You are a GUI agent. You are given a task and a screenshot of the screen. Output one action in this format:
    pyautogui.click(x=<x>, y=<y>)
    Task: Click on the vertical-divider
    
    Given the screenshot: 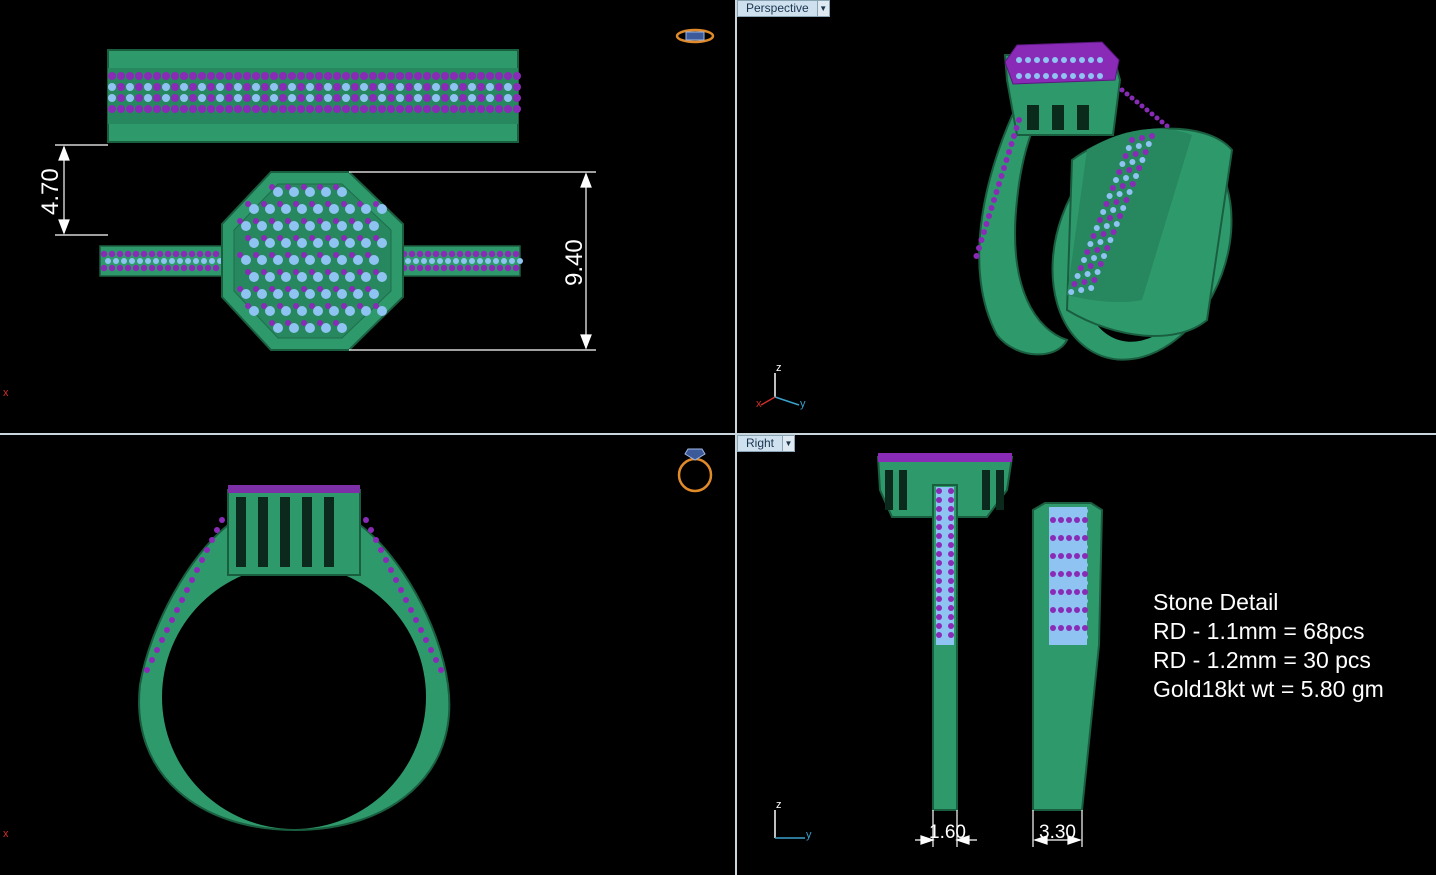 What is the action you would take?
    pyautogui.click(x=736, y=437)
    